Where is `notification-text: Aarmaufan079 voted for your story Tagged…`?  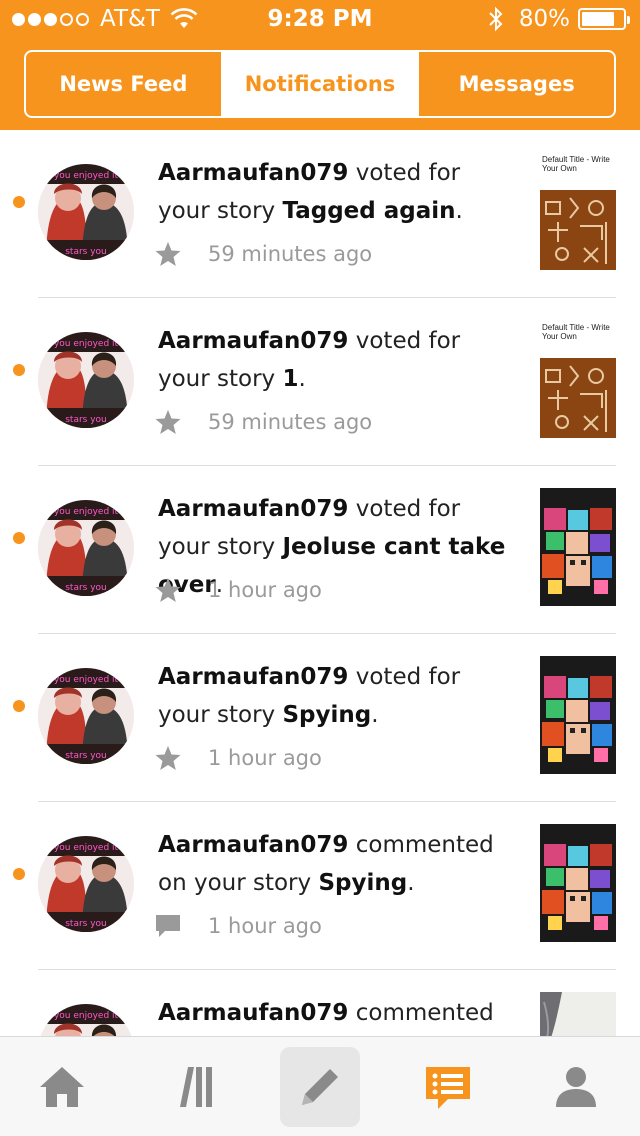 notification-text: Aarmaufan079 voted for your story Tagged… is located at coordinates (338, 192).